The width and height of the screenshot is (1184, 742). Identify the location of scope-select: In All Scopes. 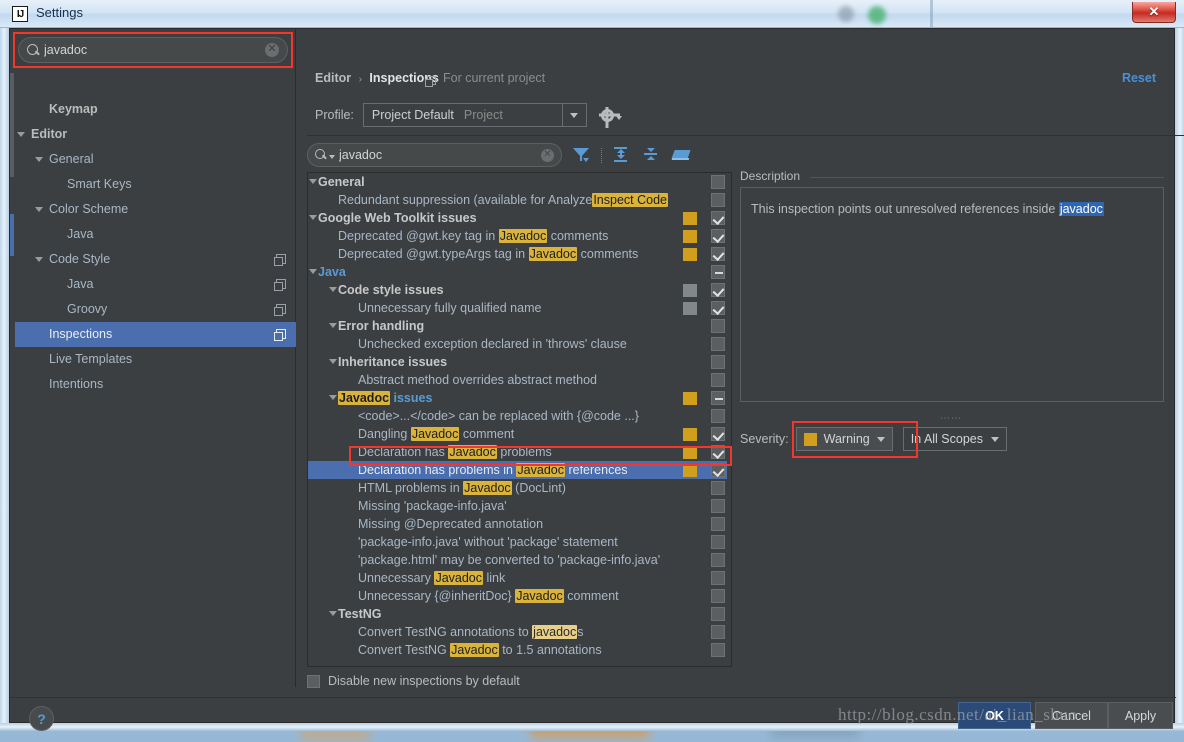
(954, 439).